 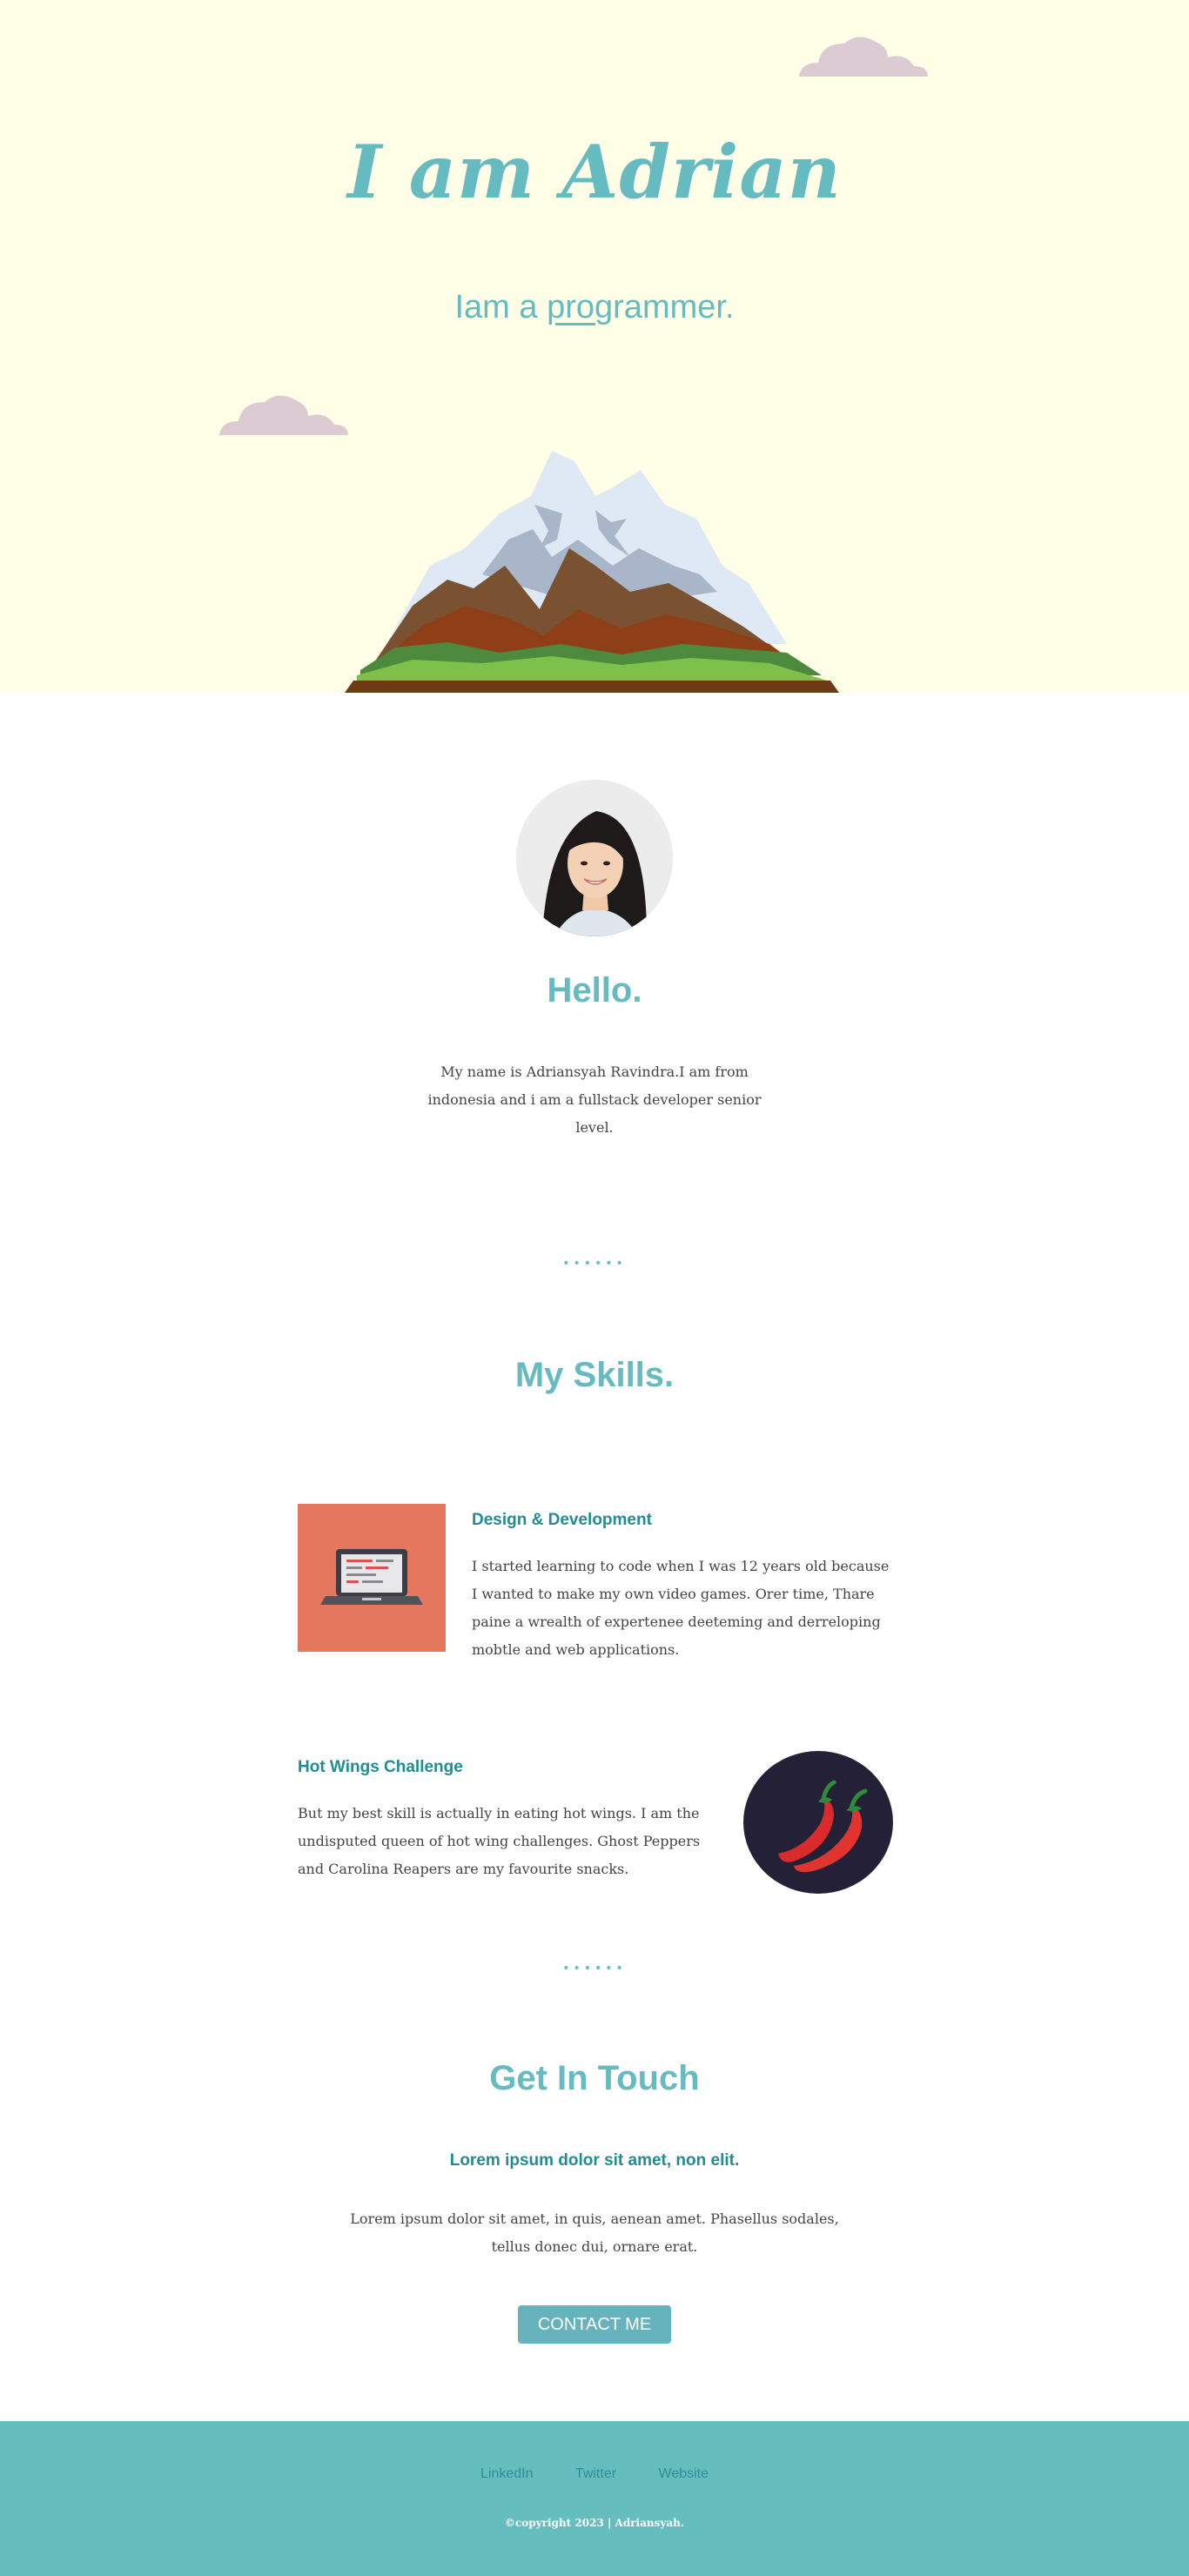 What do you see at coordinates (594, 2160) in the screenshot?
I see `contact-lead: Lorem ipsum dolor sit amet, non elit.` at bounding box center [594, 2160].